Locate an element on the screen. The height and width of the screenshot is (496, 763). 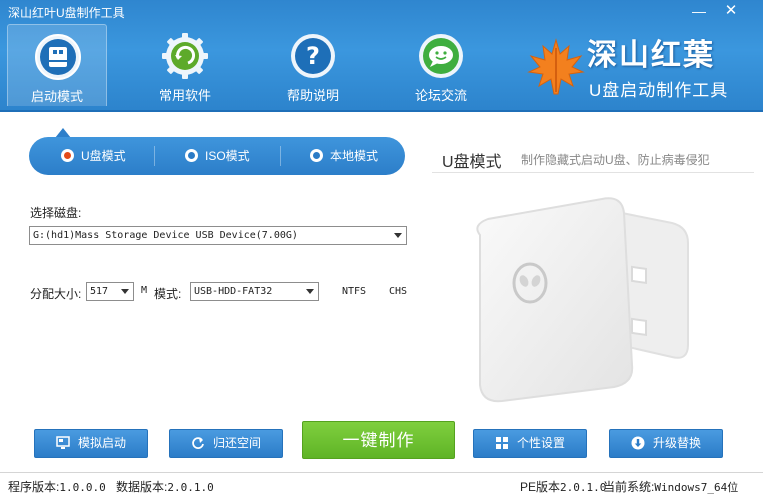
brand-logo: 深山红葉 U盘启动制作工具 is located at coordinates (640, 67).